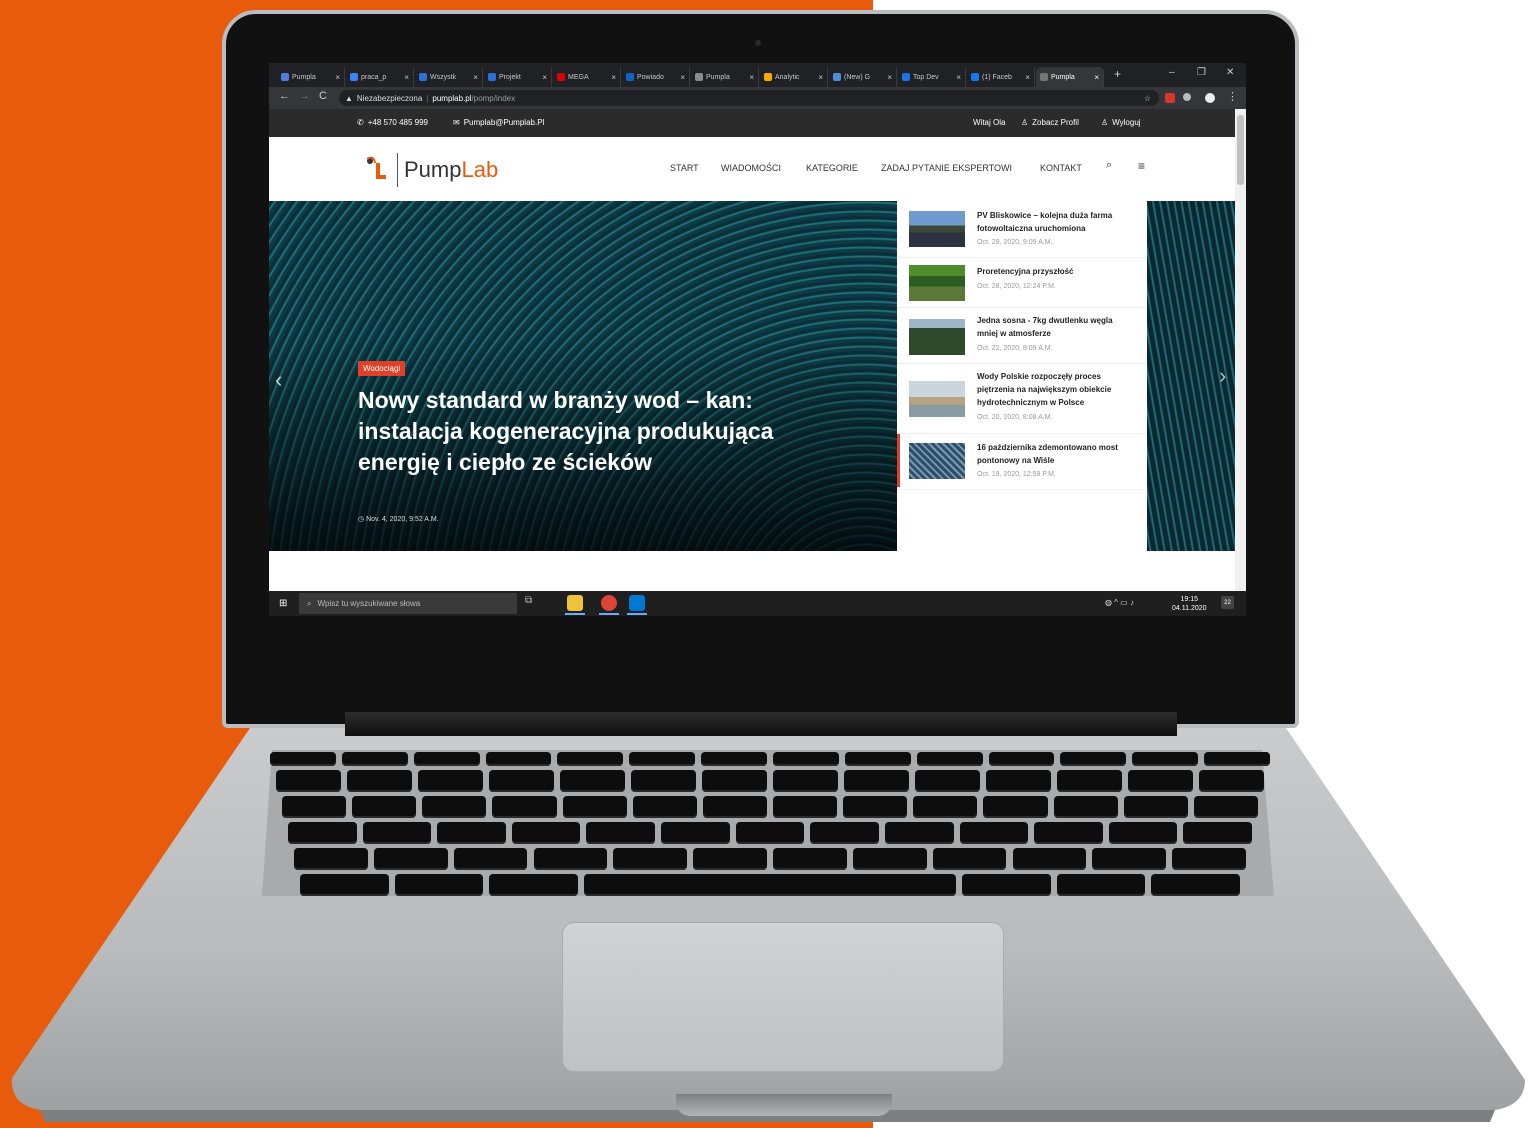  Describe the element at coordinates (794, 77) in the screenshot. I see `browser-tab: Analytic ×` at that location.